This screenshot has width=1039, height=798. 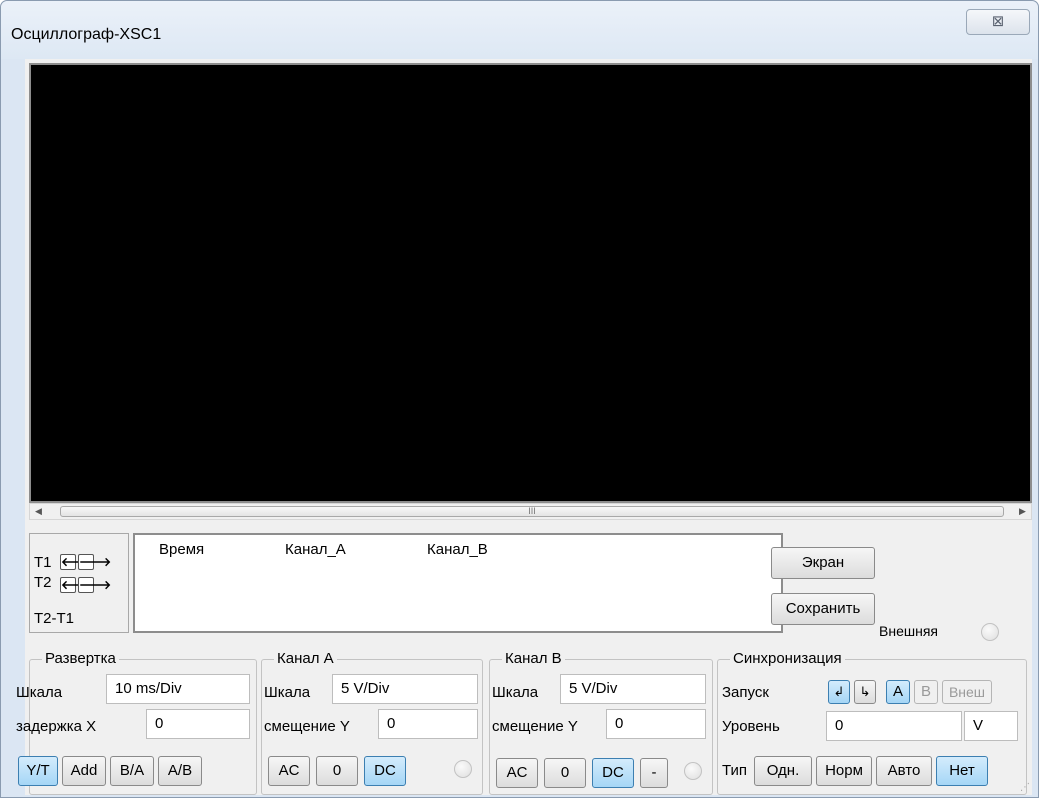 What do you see at coordinates (517, 773) in the screenshot?
I see `channel-b-ac-button: AC` at bounding box center [517, 773].